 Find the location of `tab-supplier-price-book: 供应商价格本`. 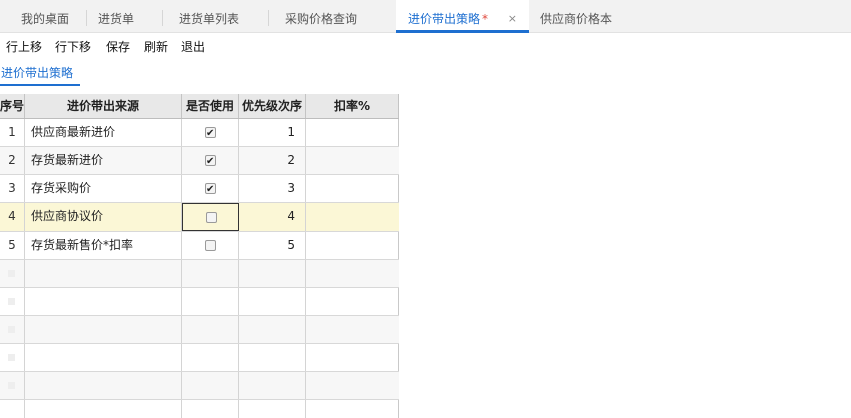

tab-supplier-price-book: 供应商价格本 is located at coordinates (576, 16).